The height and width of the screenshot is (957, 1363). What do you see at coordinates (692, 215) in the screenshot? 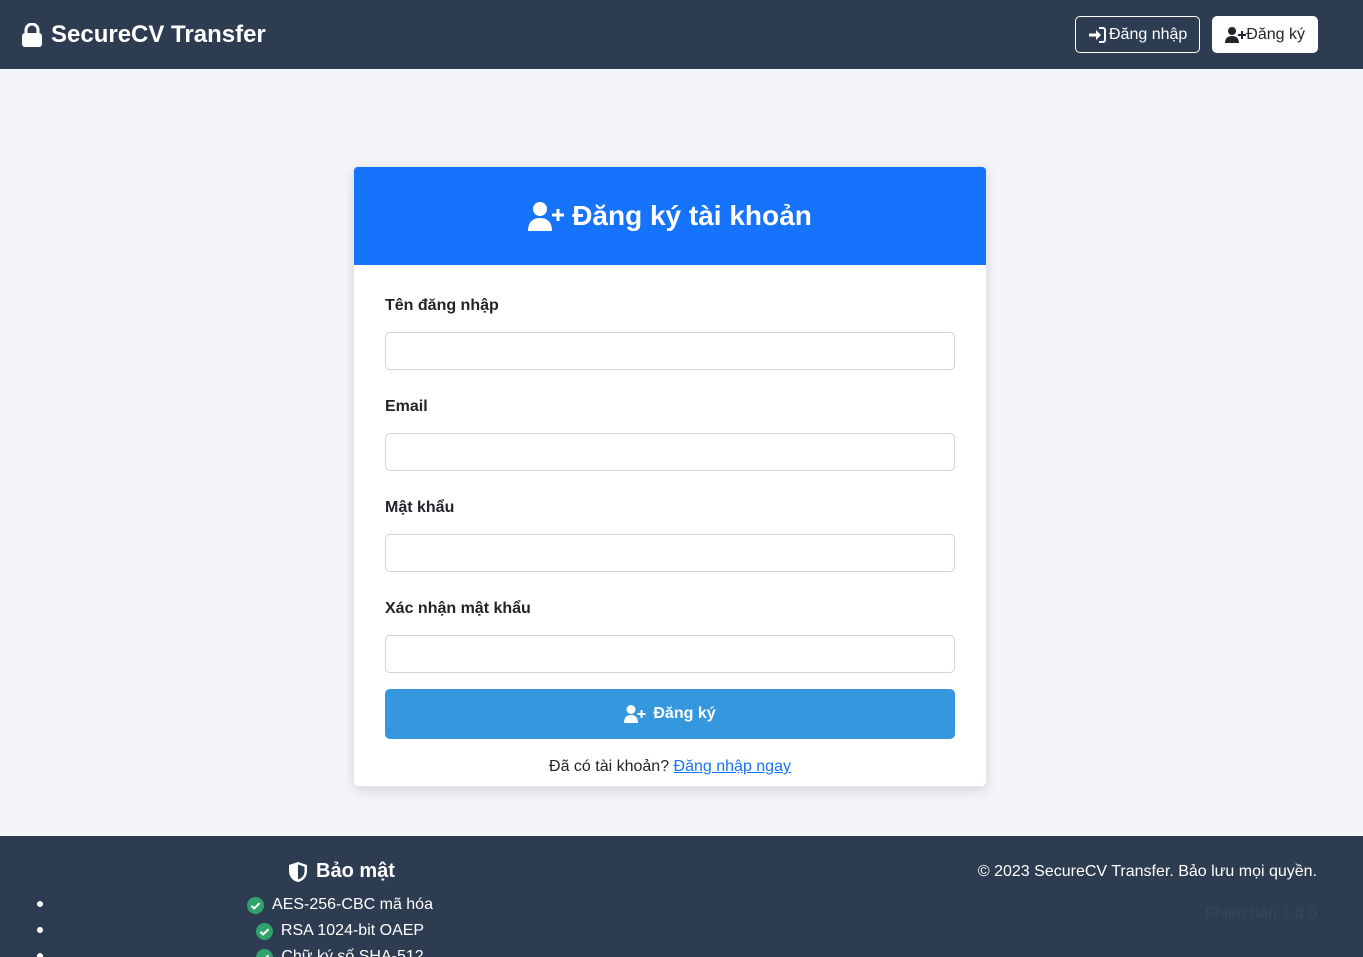
I see `card-title: Đăng ký tài khoản` at bounding box center [692, 215].